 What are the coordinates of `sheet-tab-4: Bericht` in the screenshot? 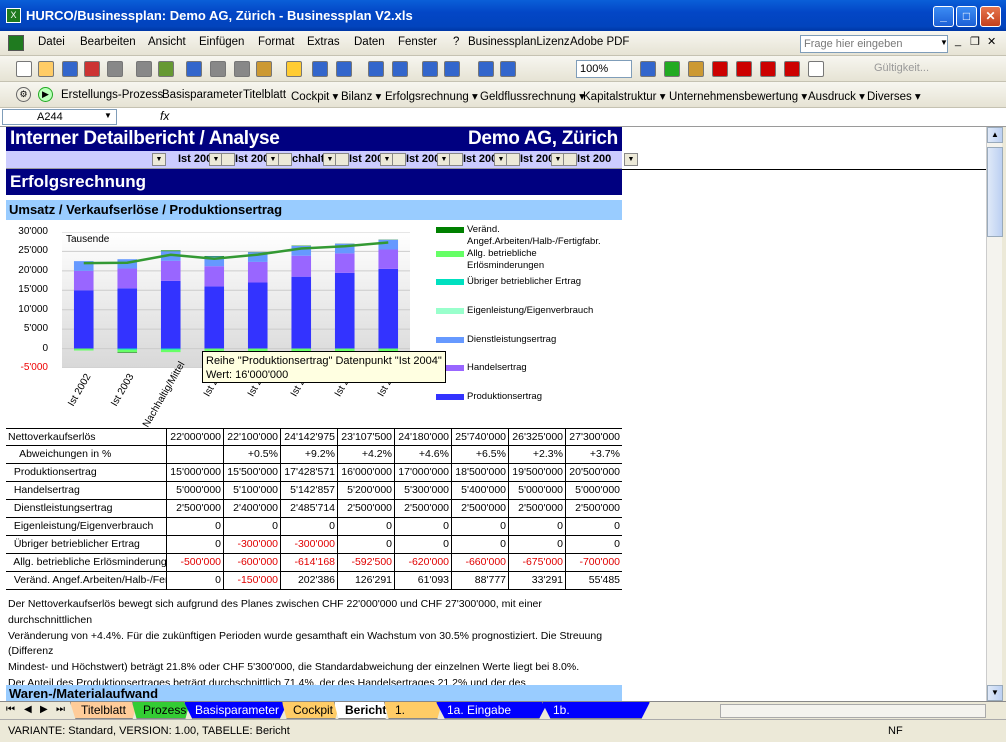 It's located at (362, 710).